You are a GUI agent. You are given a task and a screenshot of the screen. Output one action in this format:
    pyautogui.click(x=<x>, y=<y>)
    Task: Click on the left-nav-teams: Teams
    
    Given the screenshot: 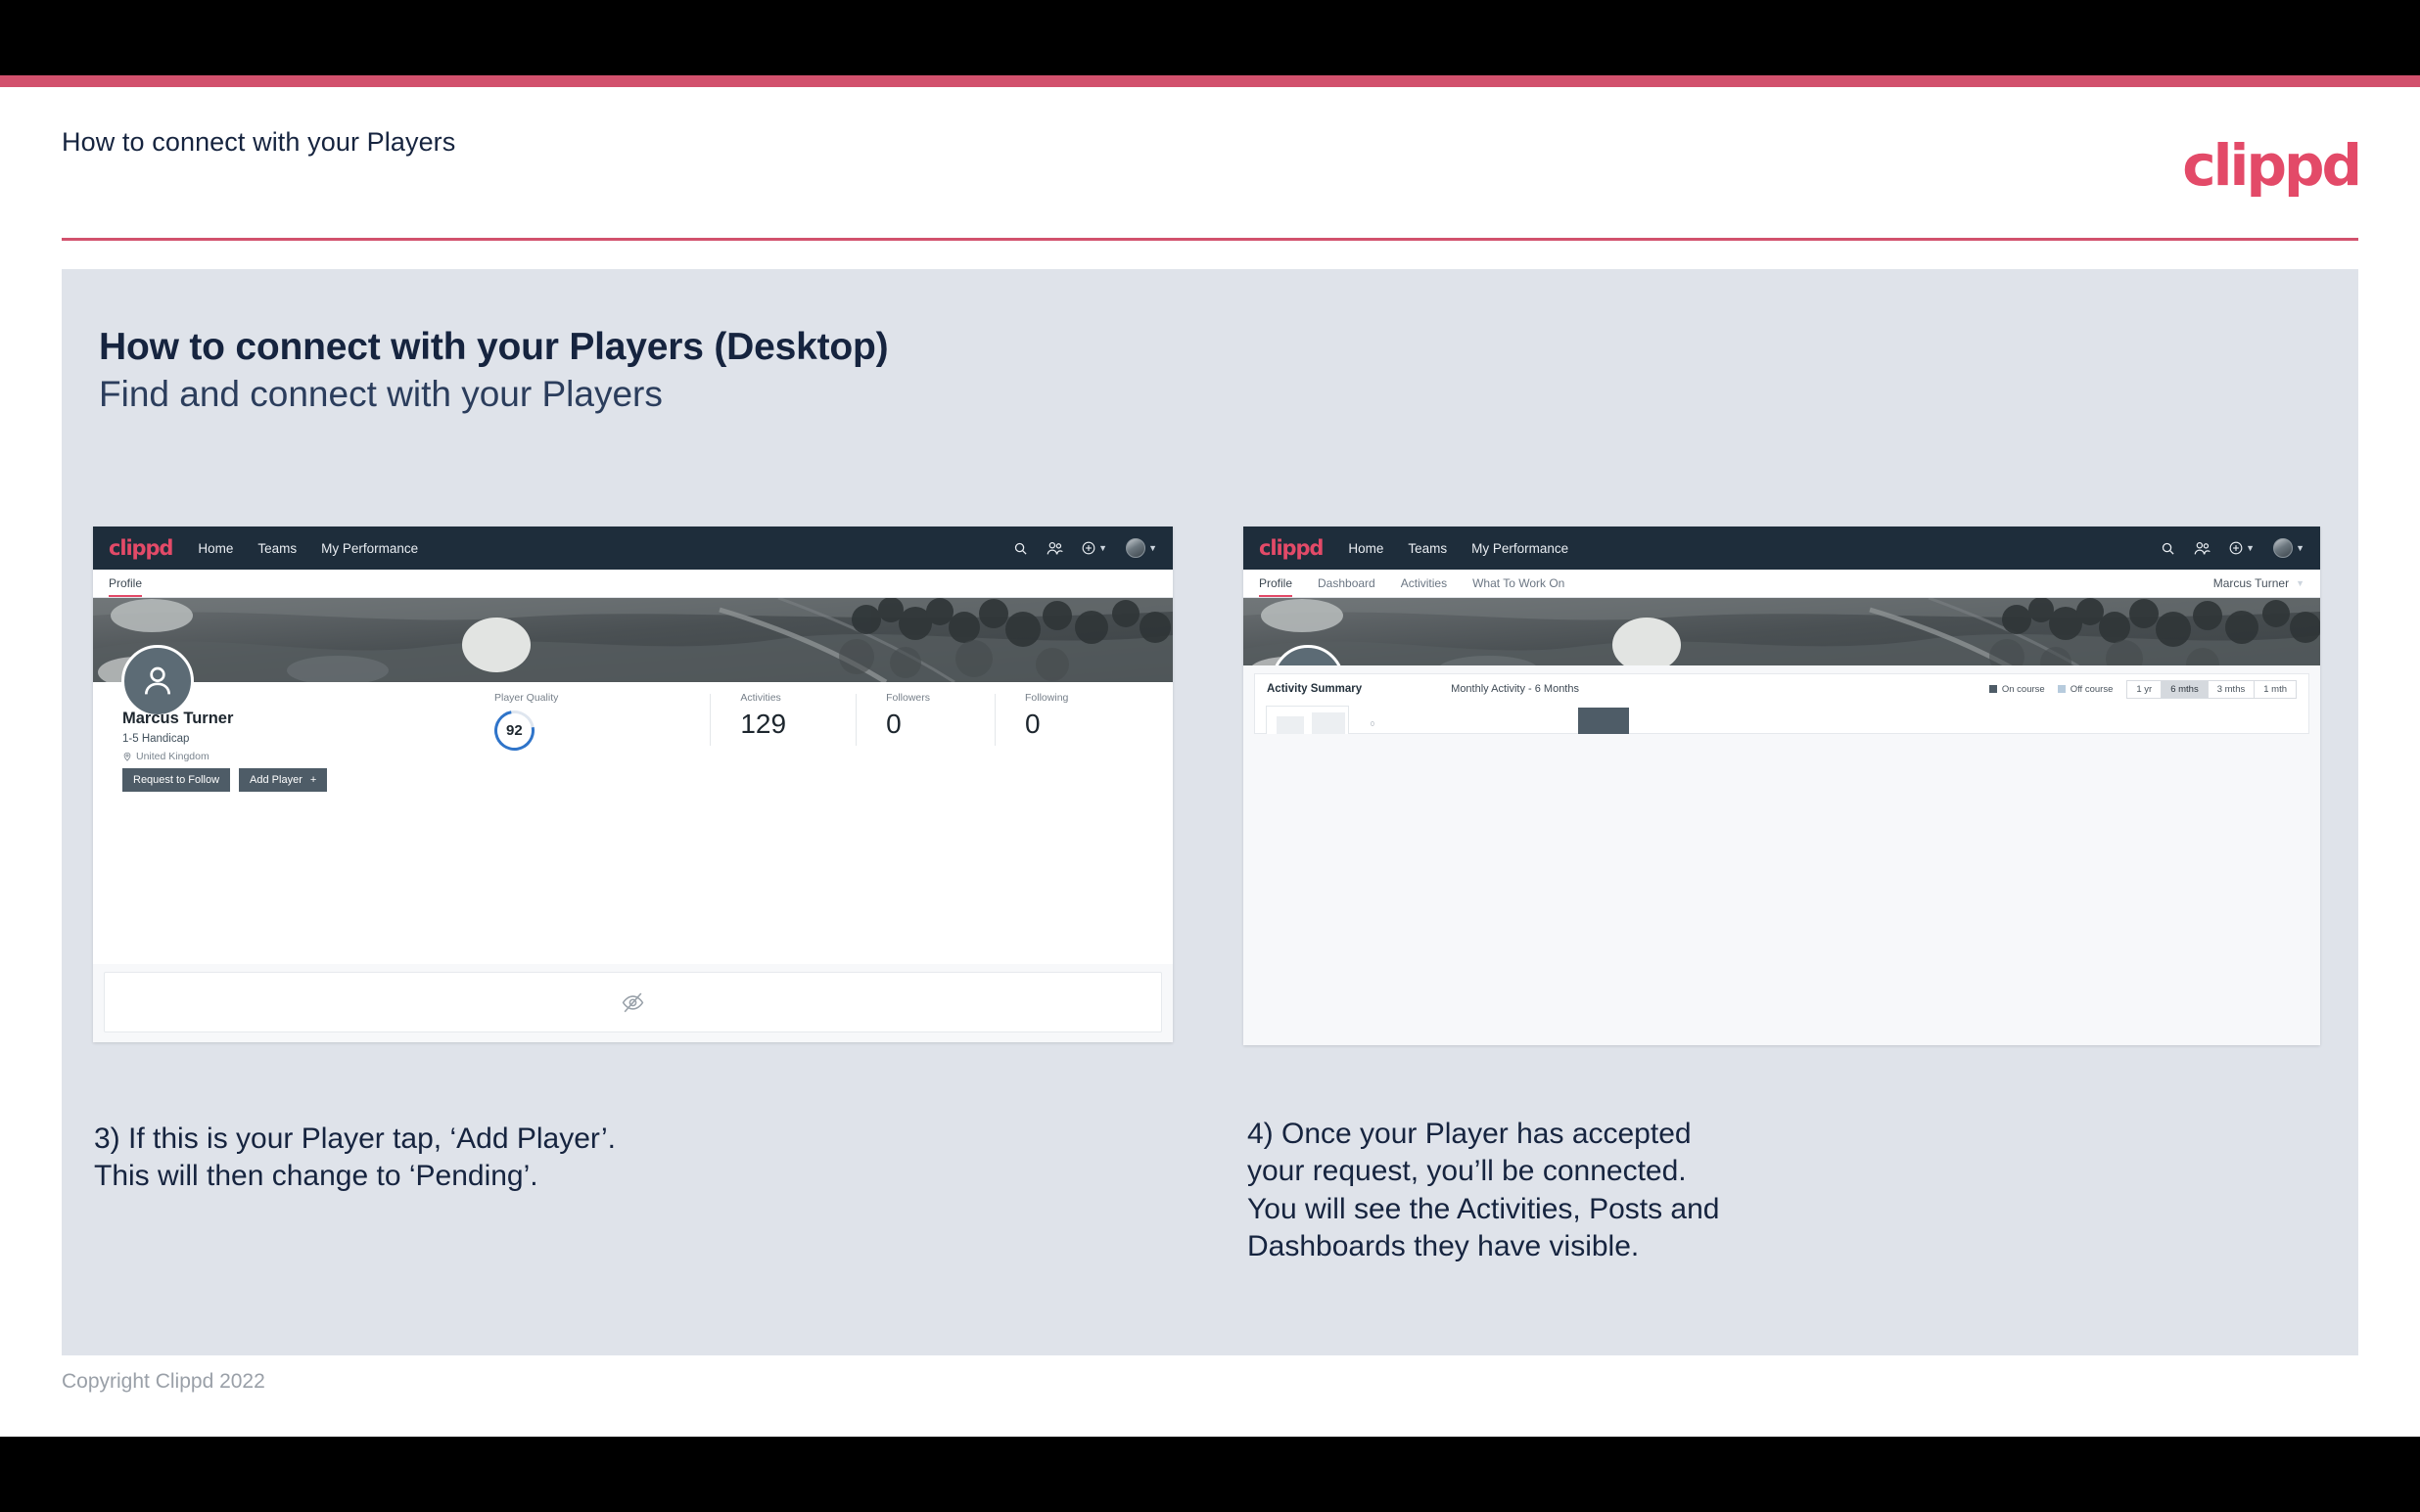 What is the action you would take?
    pyautogui.click(x=277, y=548)
    